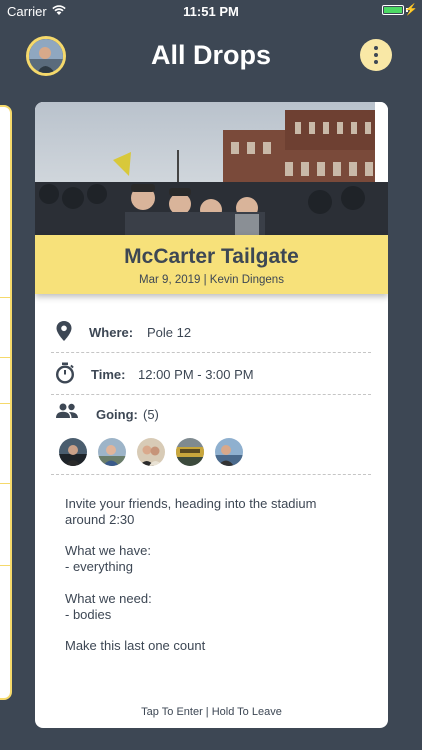  I want to click on description-line: - everything, so click(99, 566).